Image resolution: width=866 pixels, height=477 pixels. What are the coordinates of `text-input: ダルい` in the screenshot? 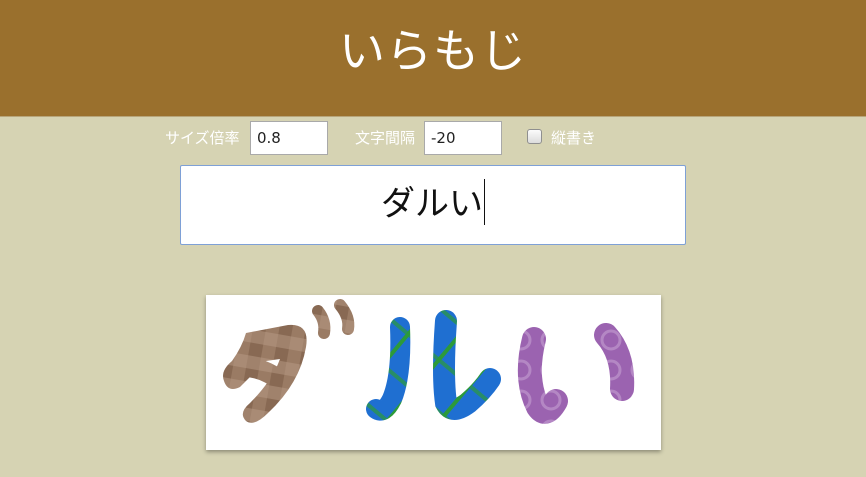 It's located at (433, 205).